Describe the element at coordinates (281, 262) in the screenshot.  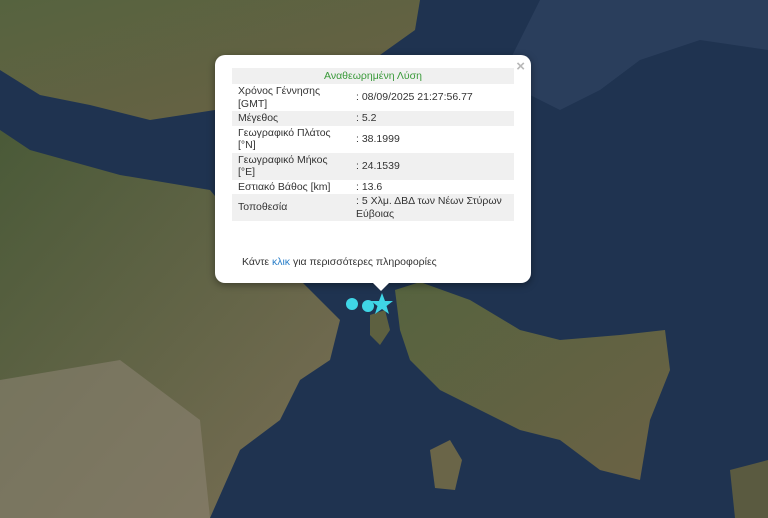
I see `more-info-link: κλικ` at that location.